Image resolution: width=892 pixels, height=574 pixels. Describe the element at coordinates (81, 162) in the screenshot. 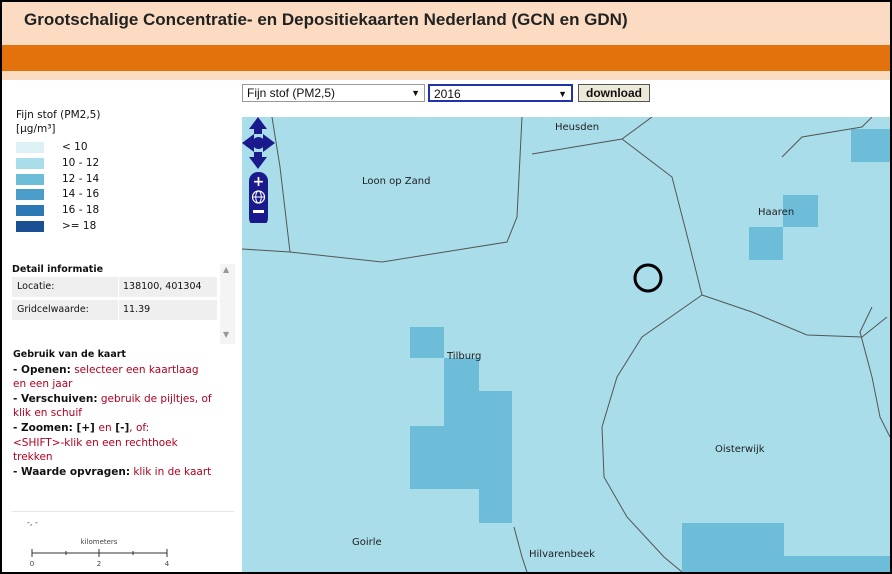

I see `legend-label: 10 - 12` at that location.